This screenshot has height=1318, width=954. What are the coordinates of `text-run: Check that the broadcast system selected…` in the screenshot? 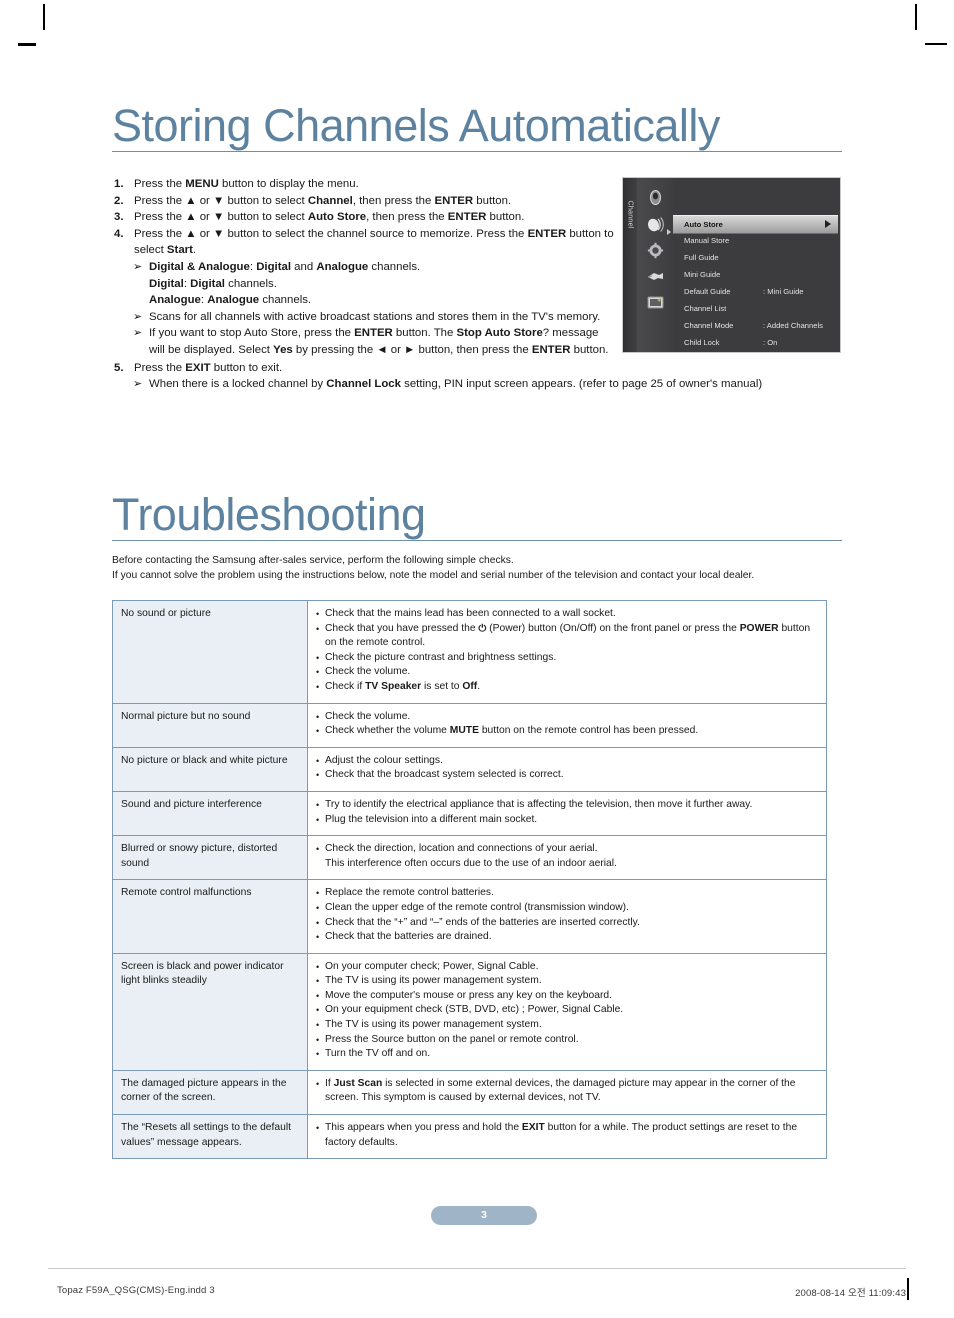 It's located at (444, 775).